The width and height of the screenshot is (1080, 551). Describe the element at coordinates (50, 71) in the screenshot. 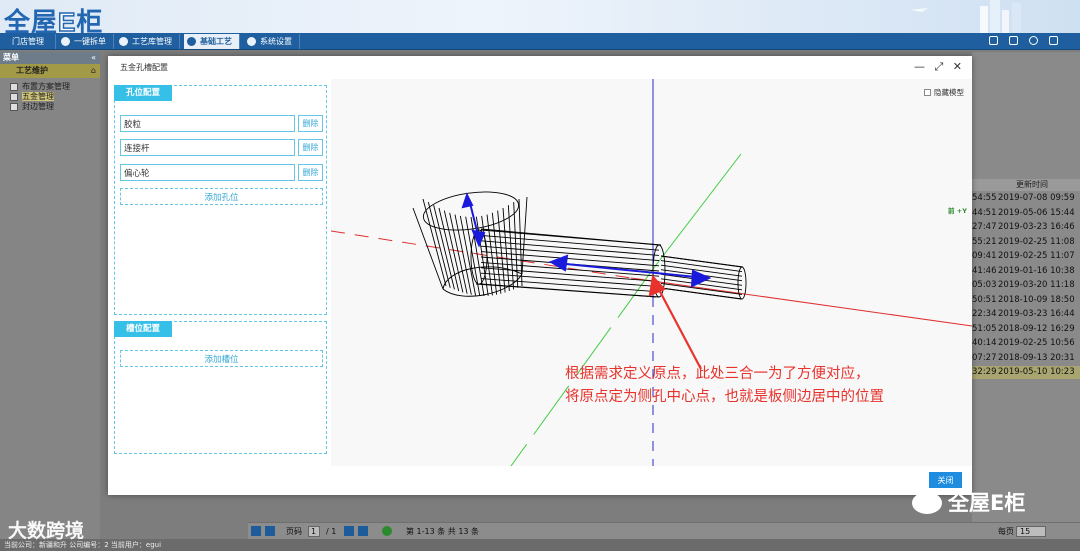

I see `sidebar-section-process: ⌂ 工艺维护` at that location.